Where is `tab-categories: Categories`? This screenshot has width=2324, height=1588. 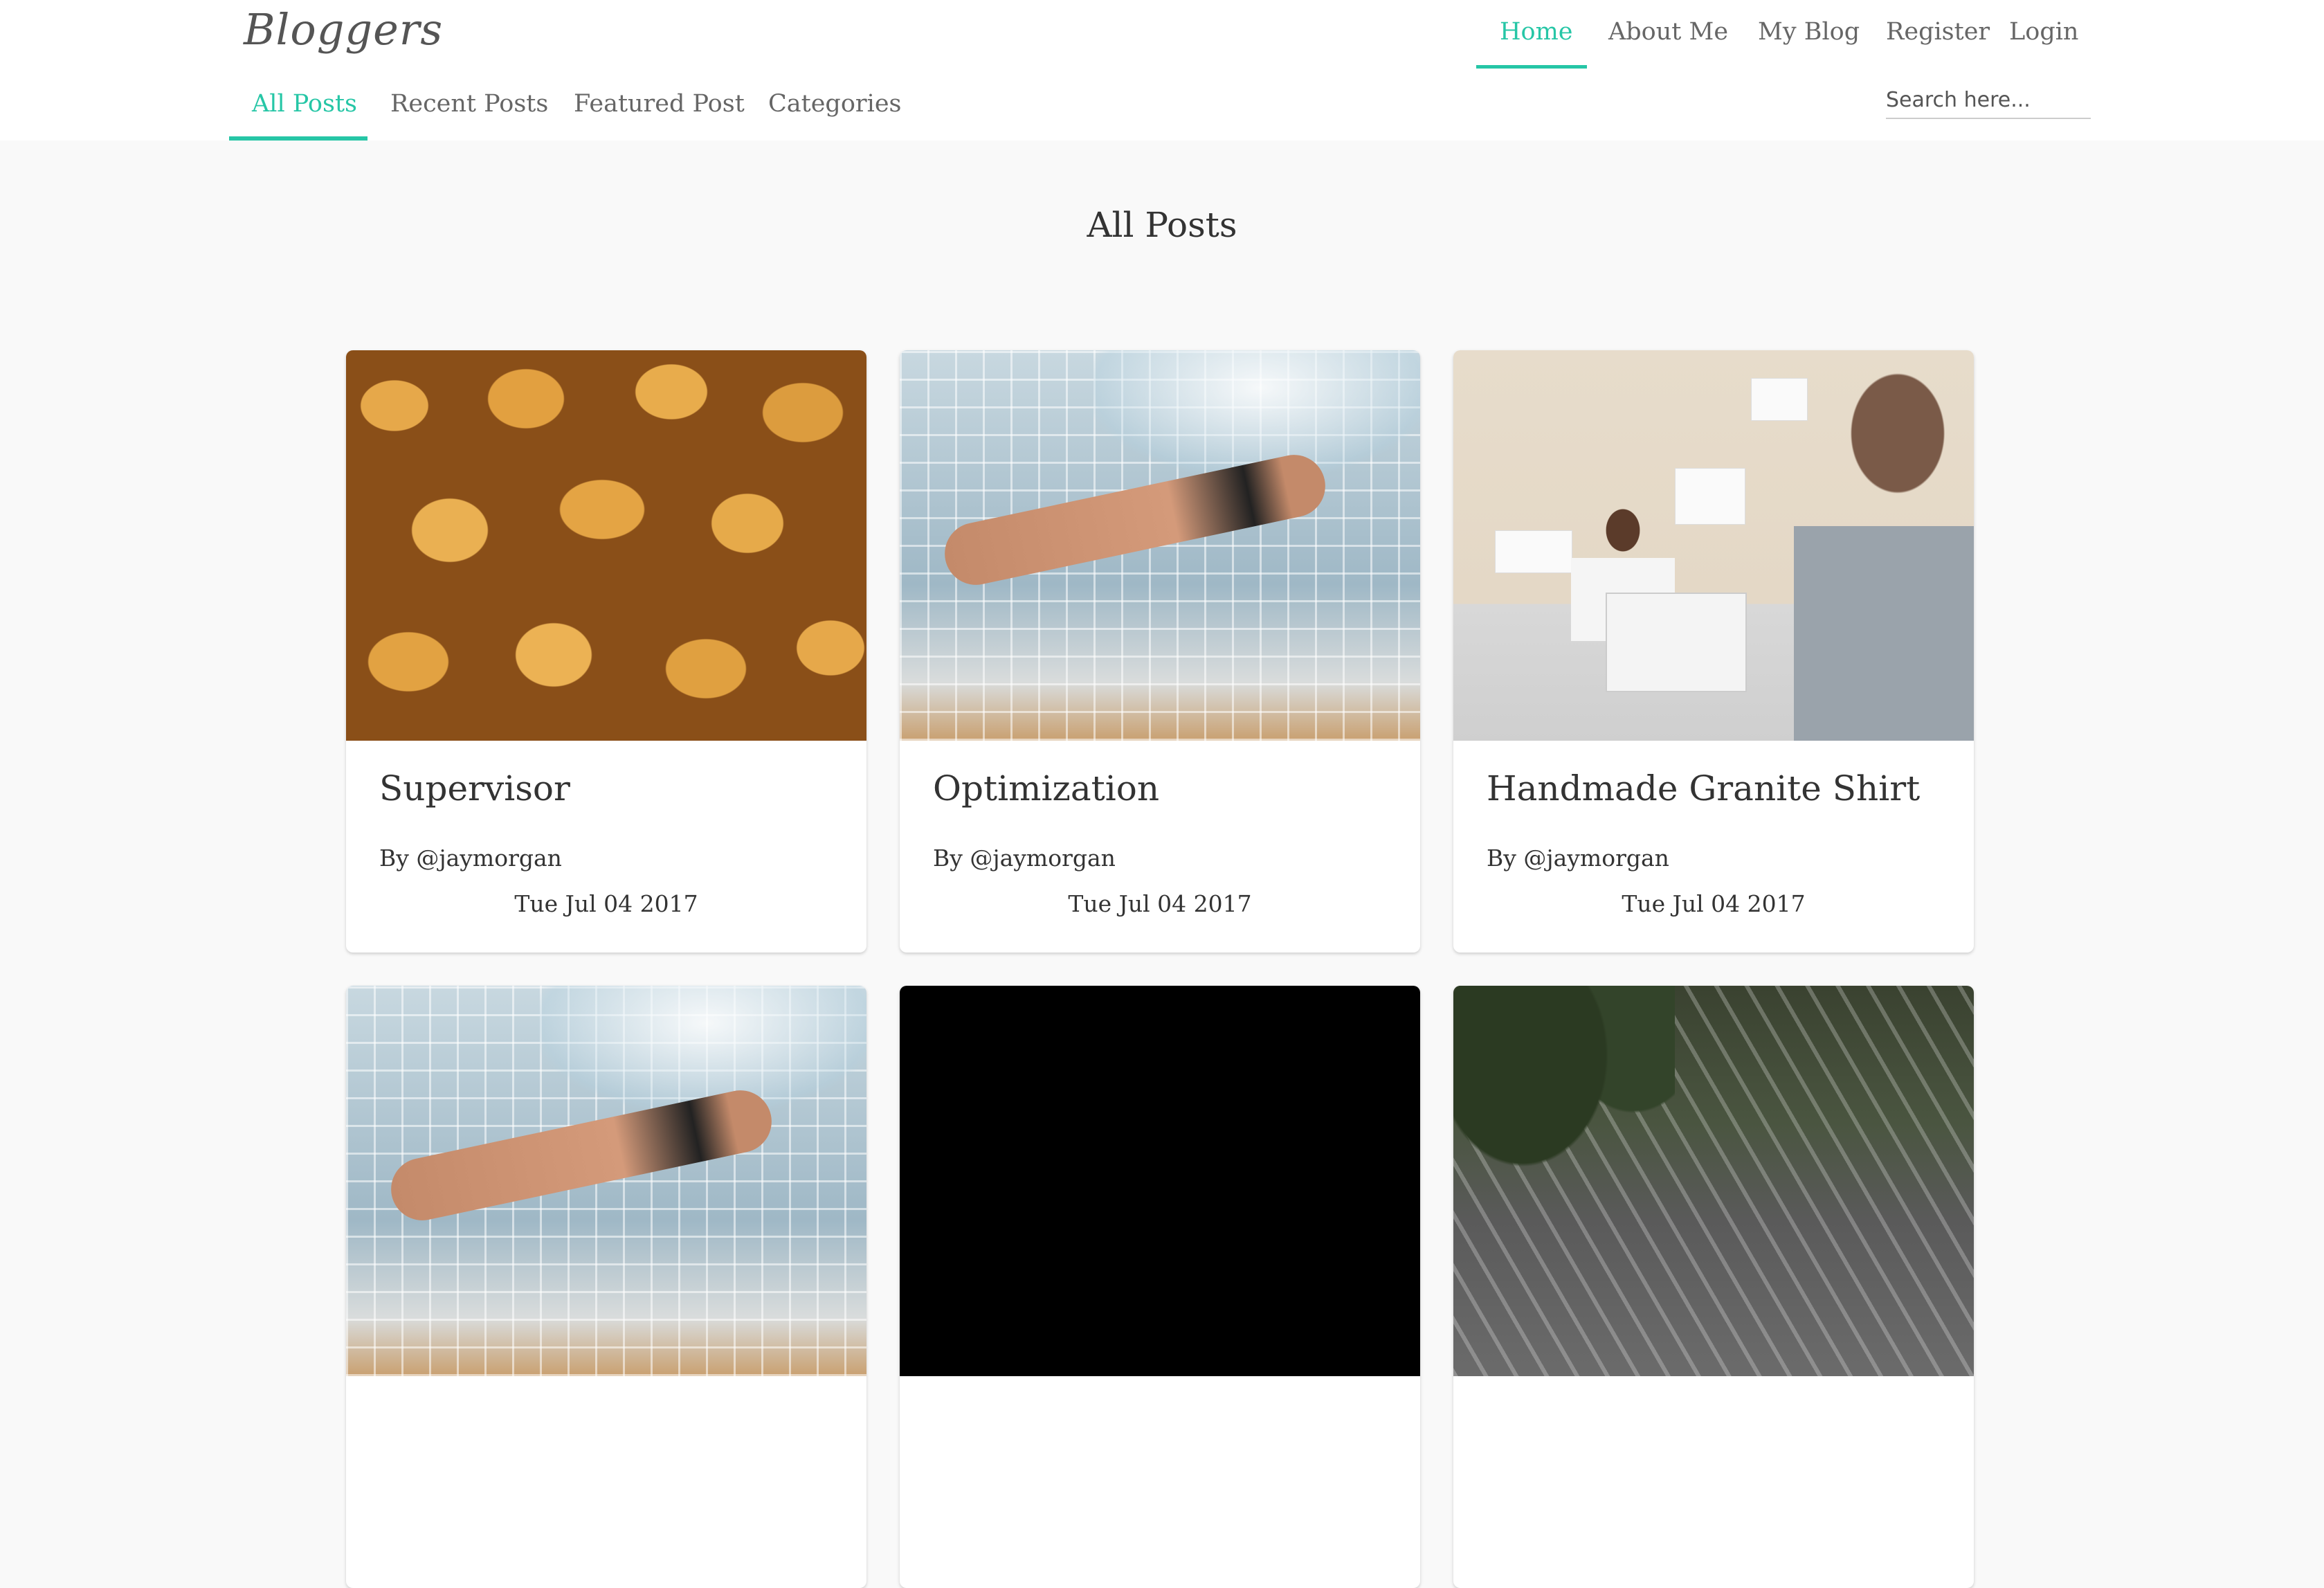 tab-categories: Categories is located at coordinates (835, 104).